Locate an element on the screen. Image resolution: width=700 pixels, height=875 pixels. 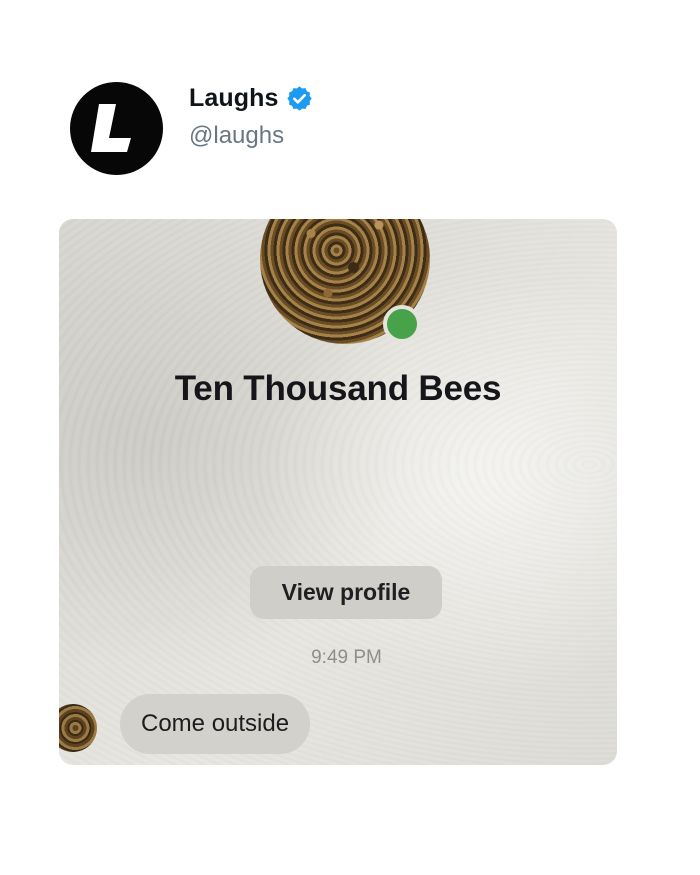
contact-name: Ten Thousand Bees is located at coordinates (338, 388).